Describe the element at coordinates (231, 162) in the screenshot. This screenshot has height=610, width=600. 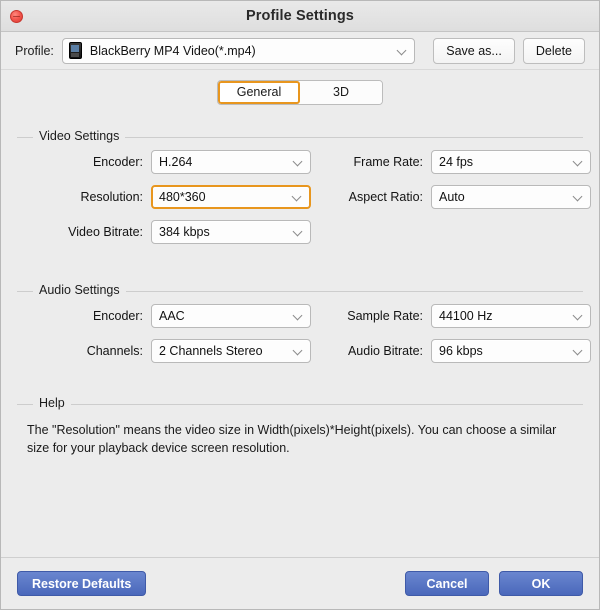
I see `video-encoder-select: H.264` at that location.